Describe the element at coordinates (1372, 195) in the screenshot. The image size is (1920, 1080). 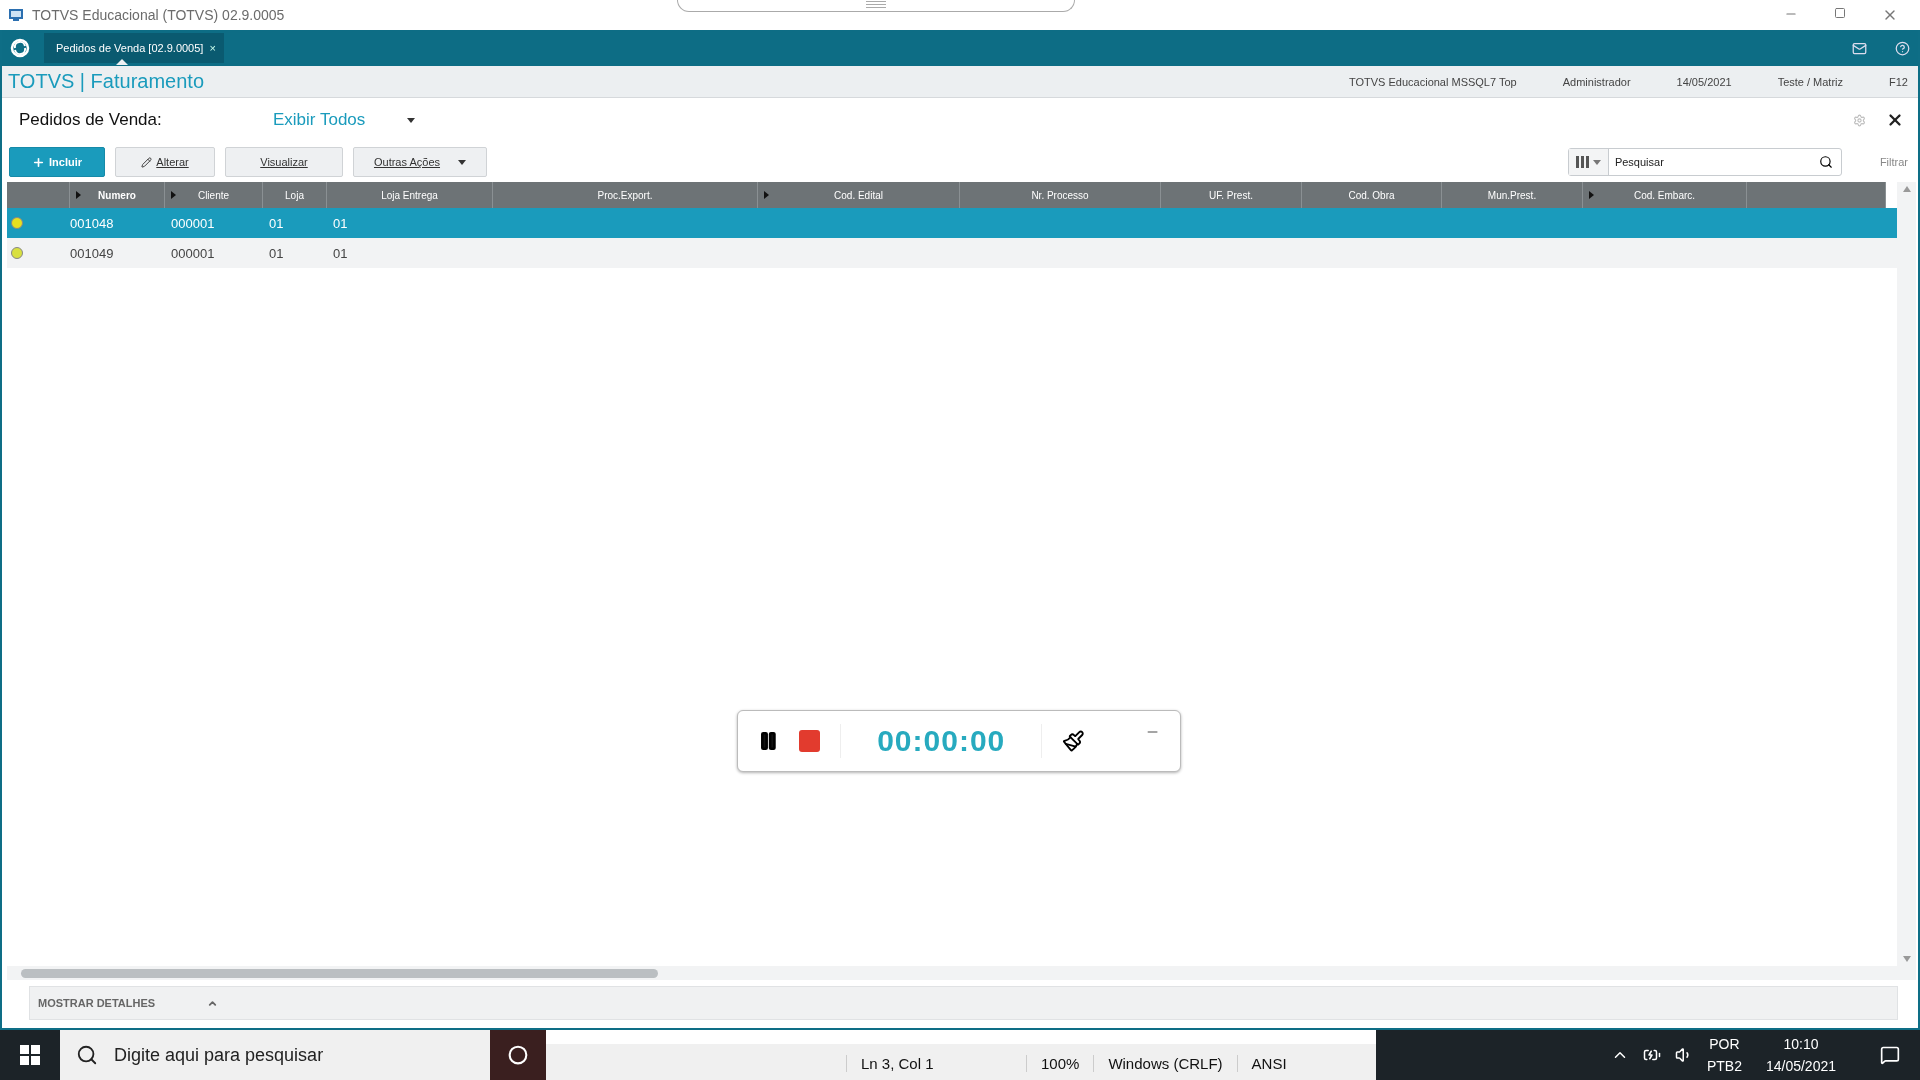
I see `column-header: Cod. Obra` at that location.